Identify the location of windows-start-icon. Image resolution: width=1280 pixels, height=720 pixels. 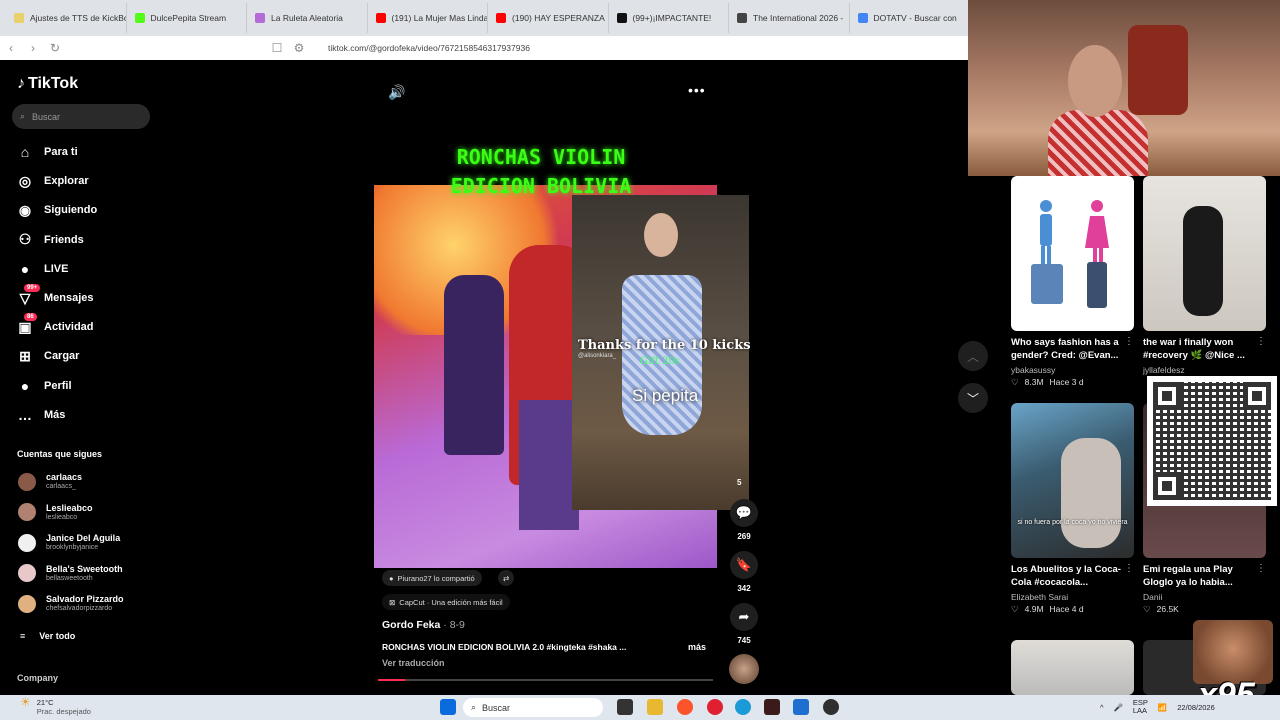
(448, 707).